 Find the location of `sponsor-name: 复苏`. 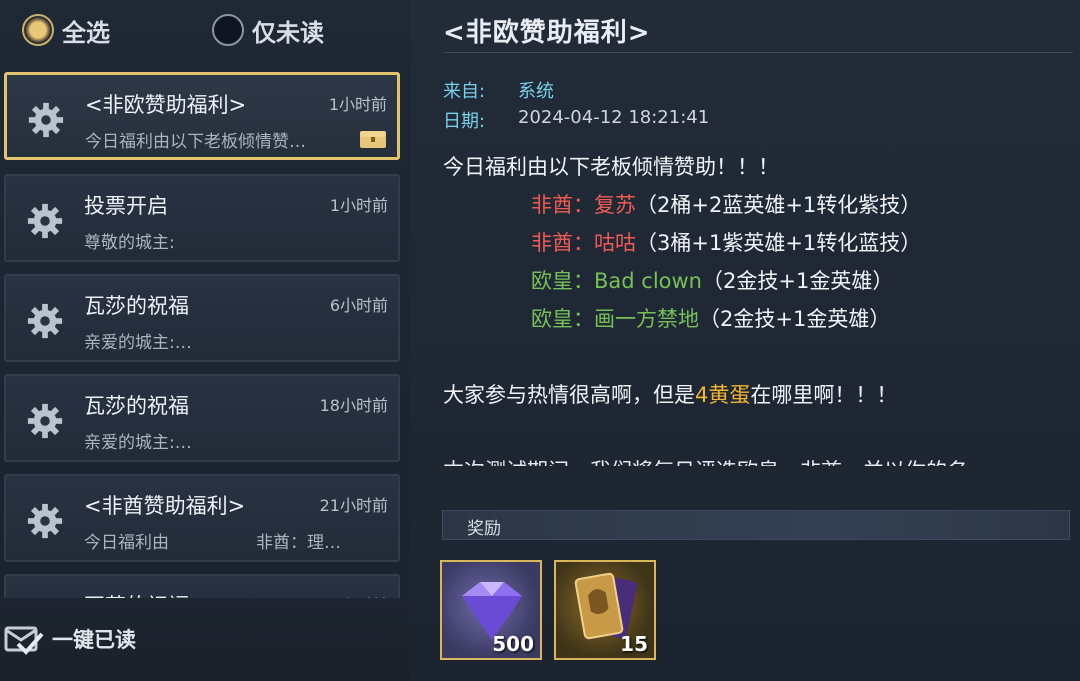

sponsor-name: 复苏 is located at coordinates (615, 205).